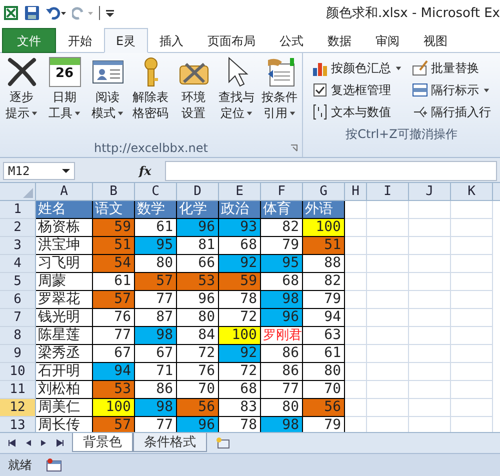 The image size is (500, 476). Describe the element at coordinates (156, 191) in the screenshot. I see `column-header: C` at that location.